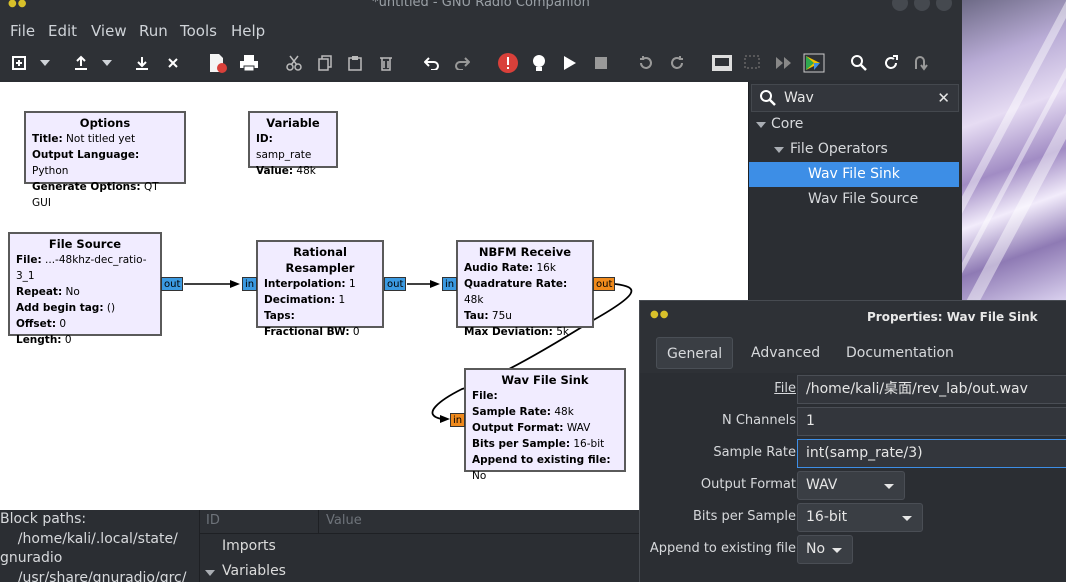  I want to click on copy-icon, so click(325, 63).